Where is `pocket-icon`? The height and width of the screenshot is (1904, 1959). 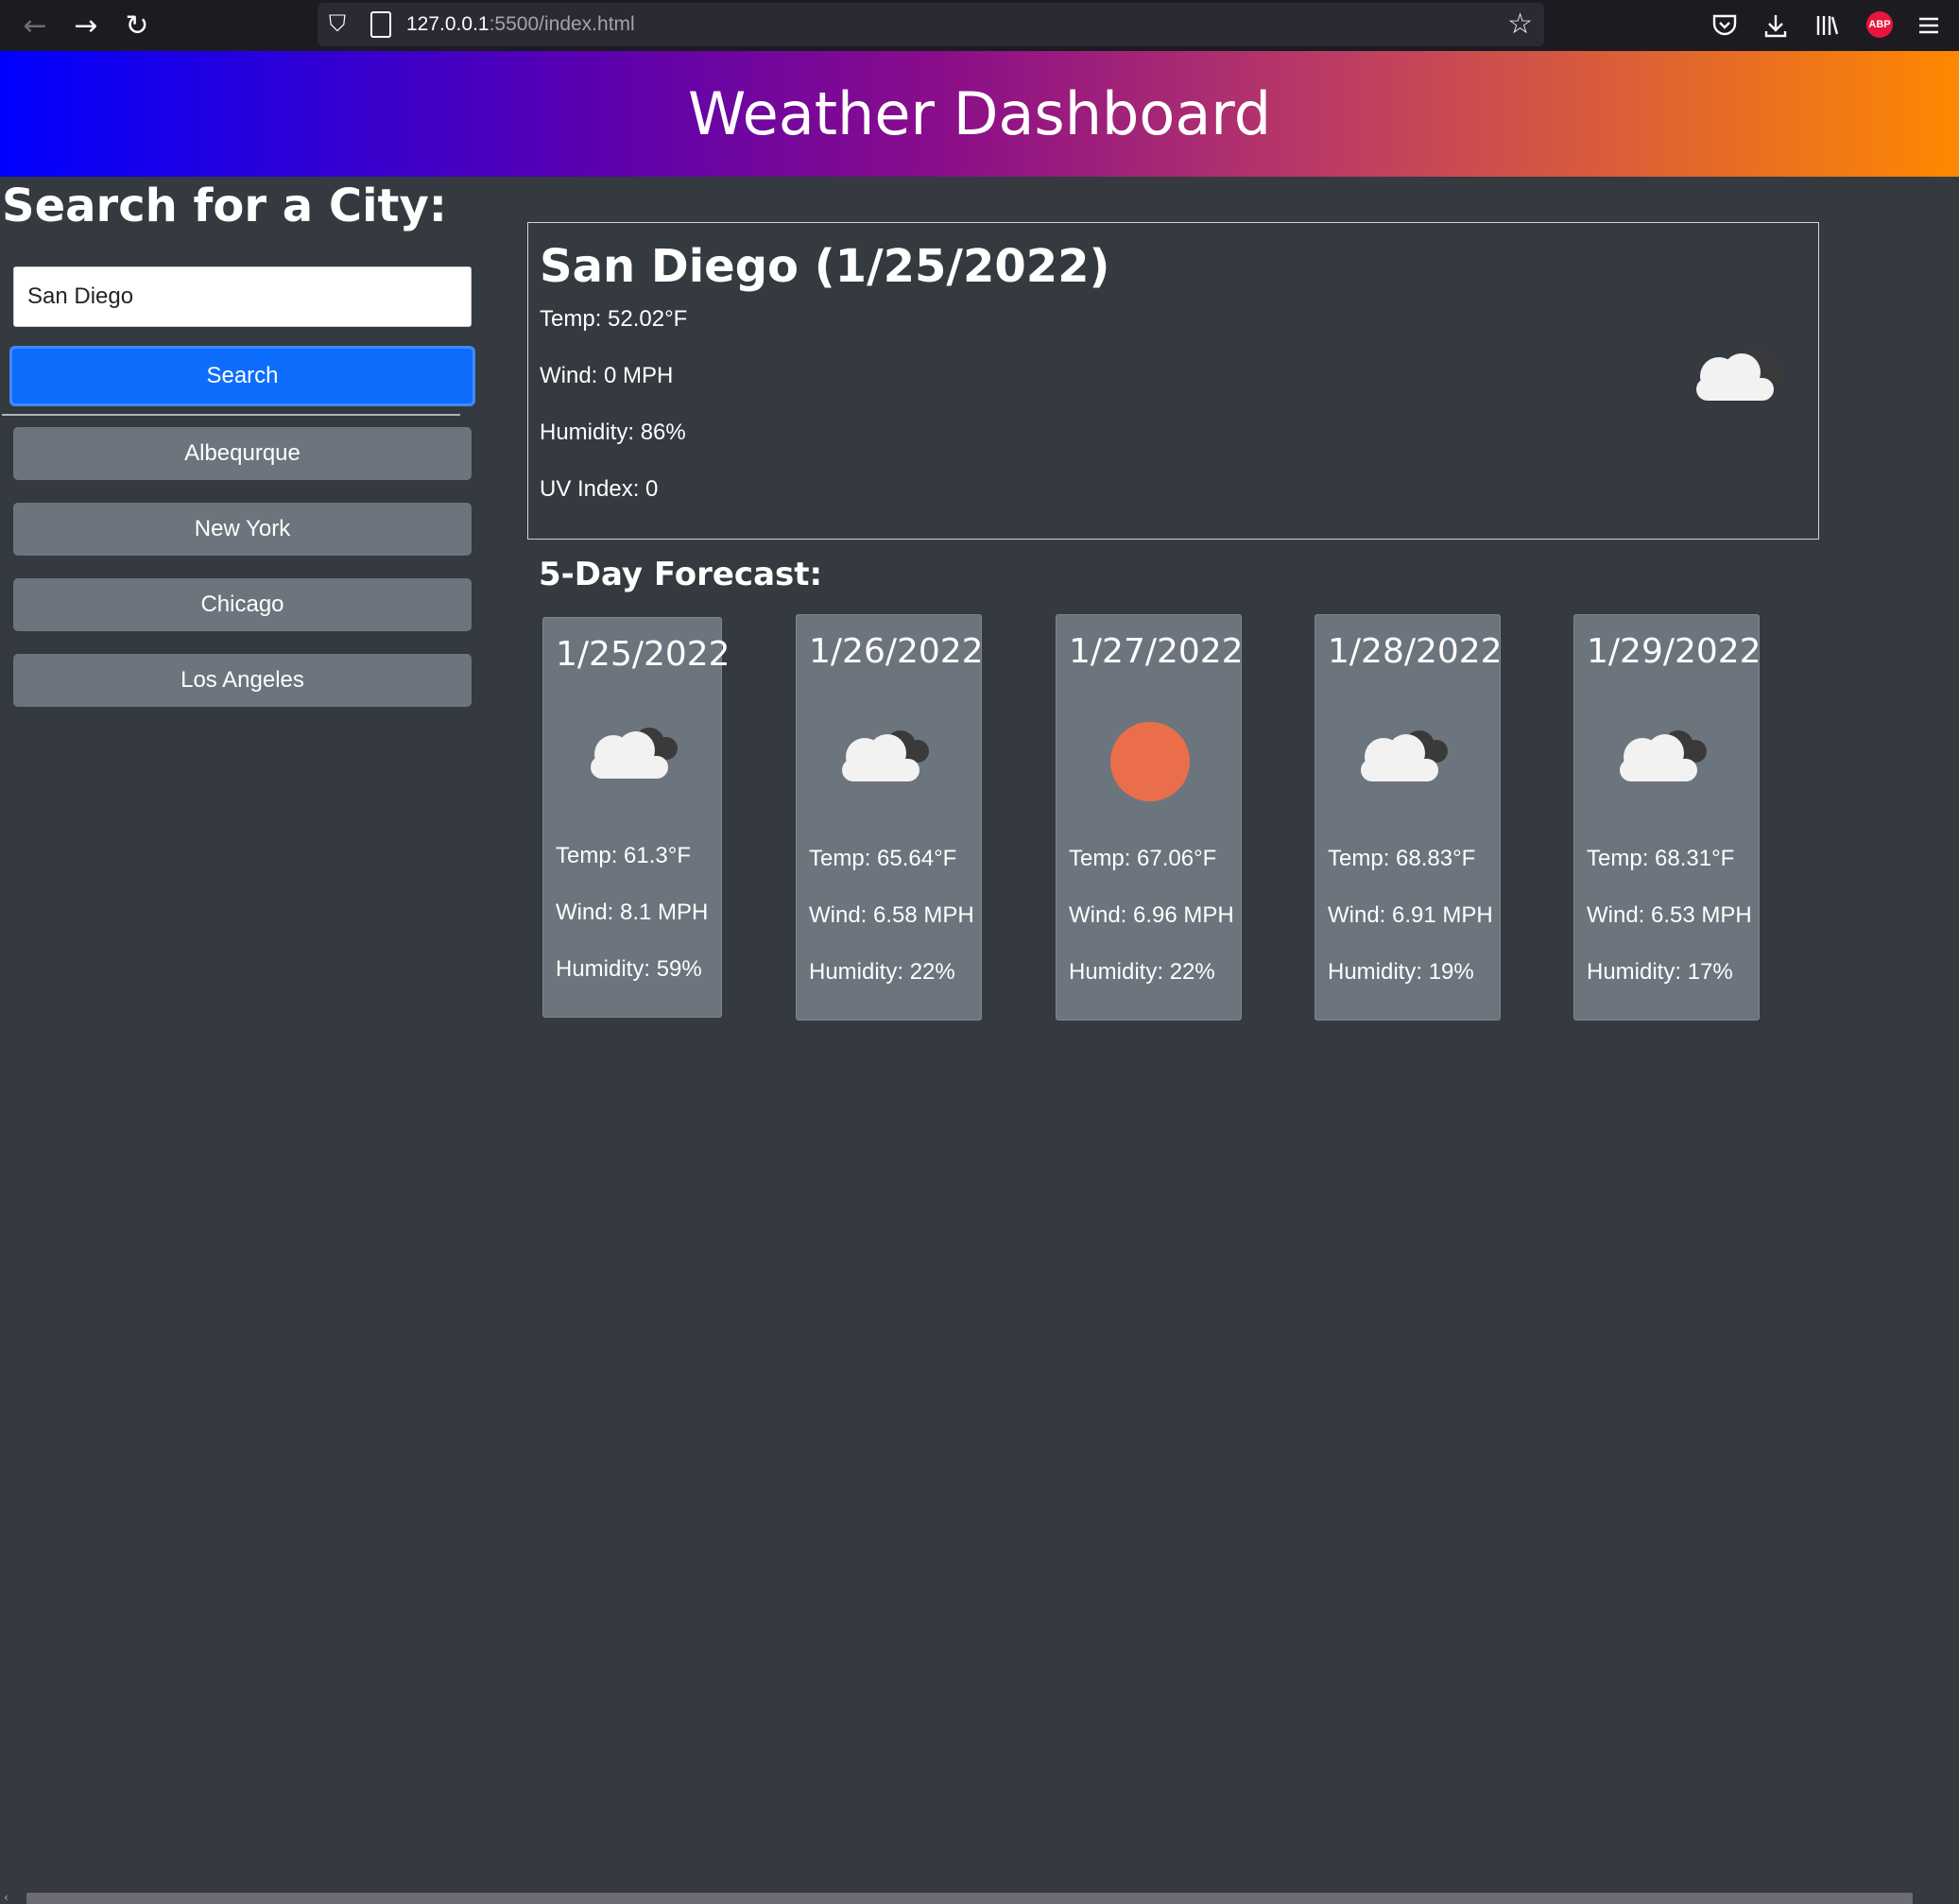
pocket-icon is located at coordinates (1725, 25).